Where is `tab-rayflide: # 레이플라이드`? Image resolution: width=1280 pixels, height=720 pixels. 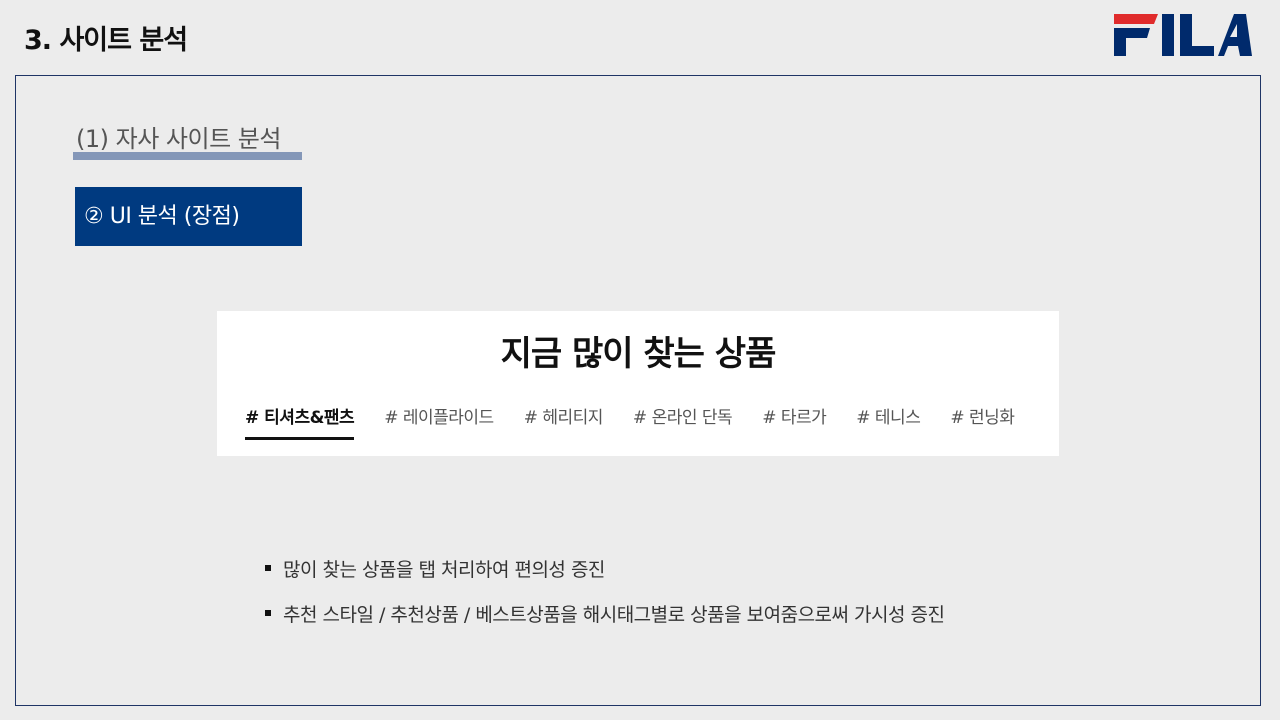
tab-rayflide: # 레이플라이드 is located at coordinates (439, 421).